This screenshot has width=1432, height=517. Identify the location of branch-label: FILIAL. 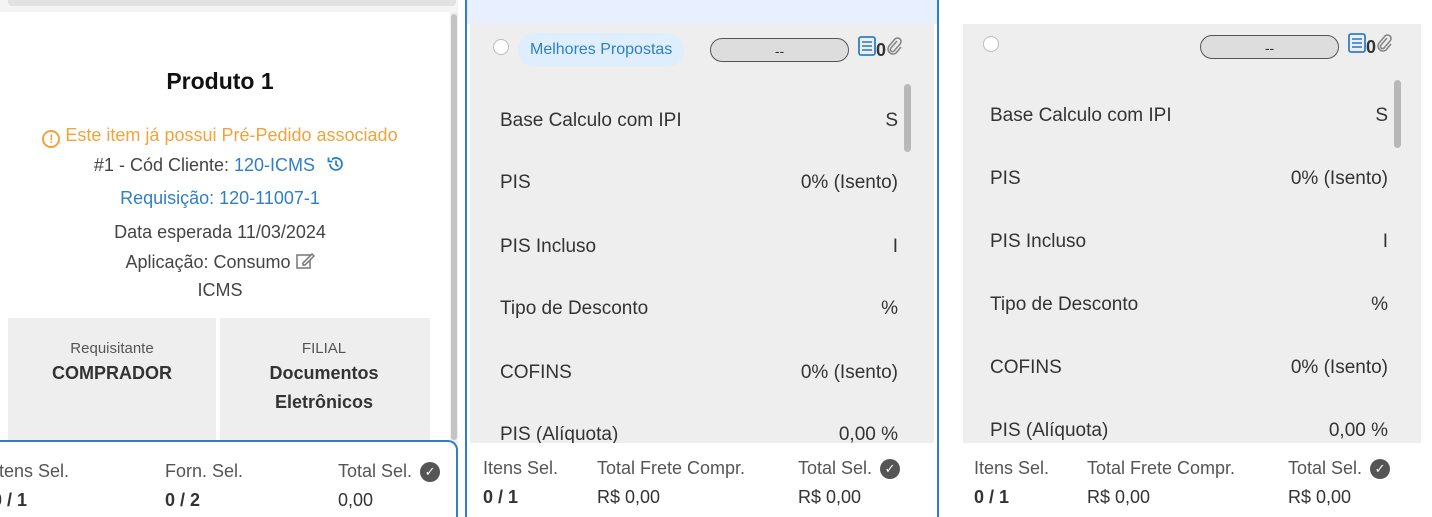
(324, 348).